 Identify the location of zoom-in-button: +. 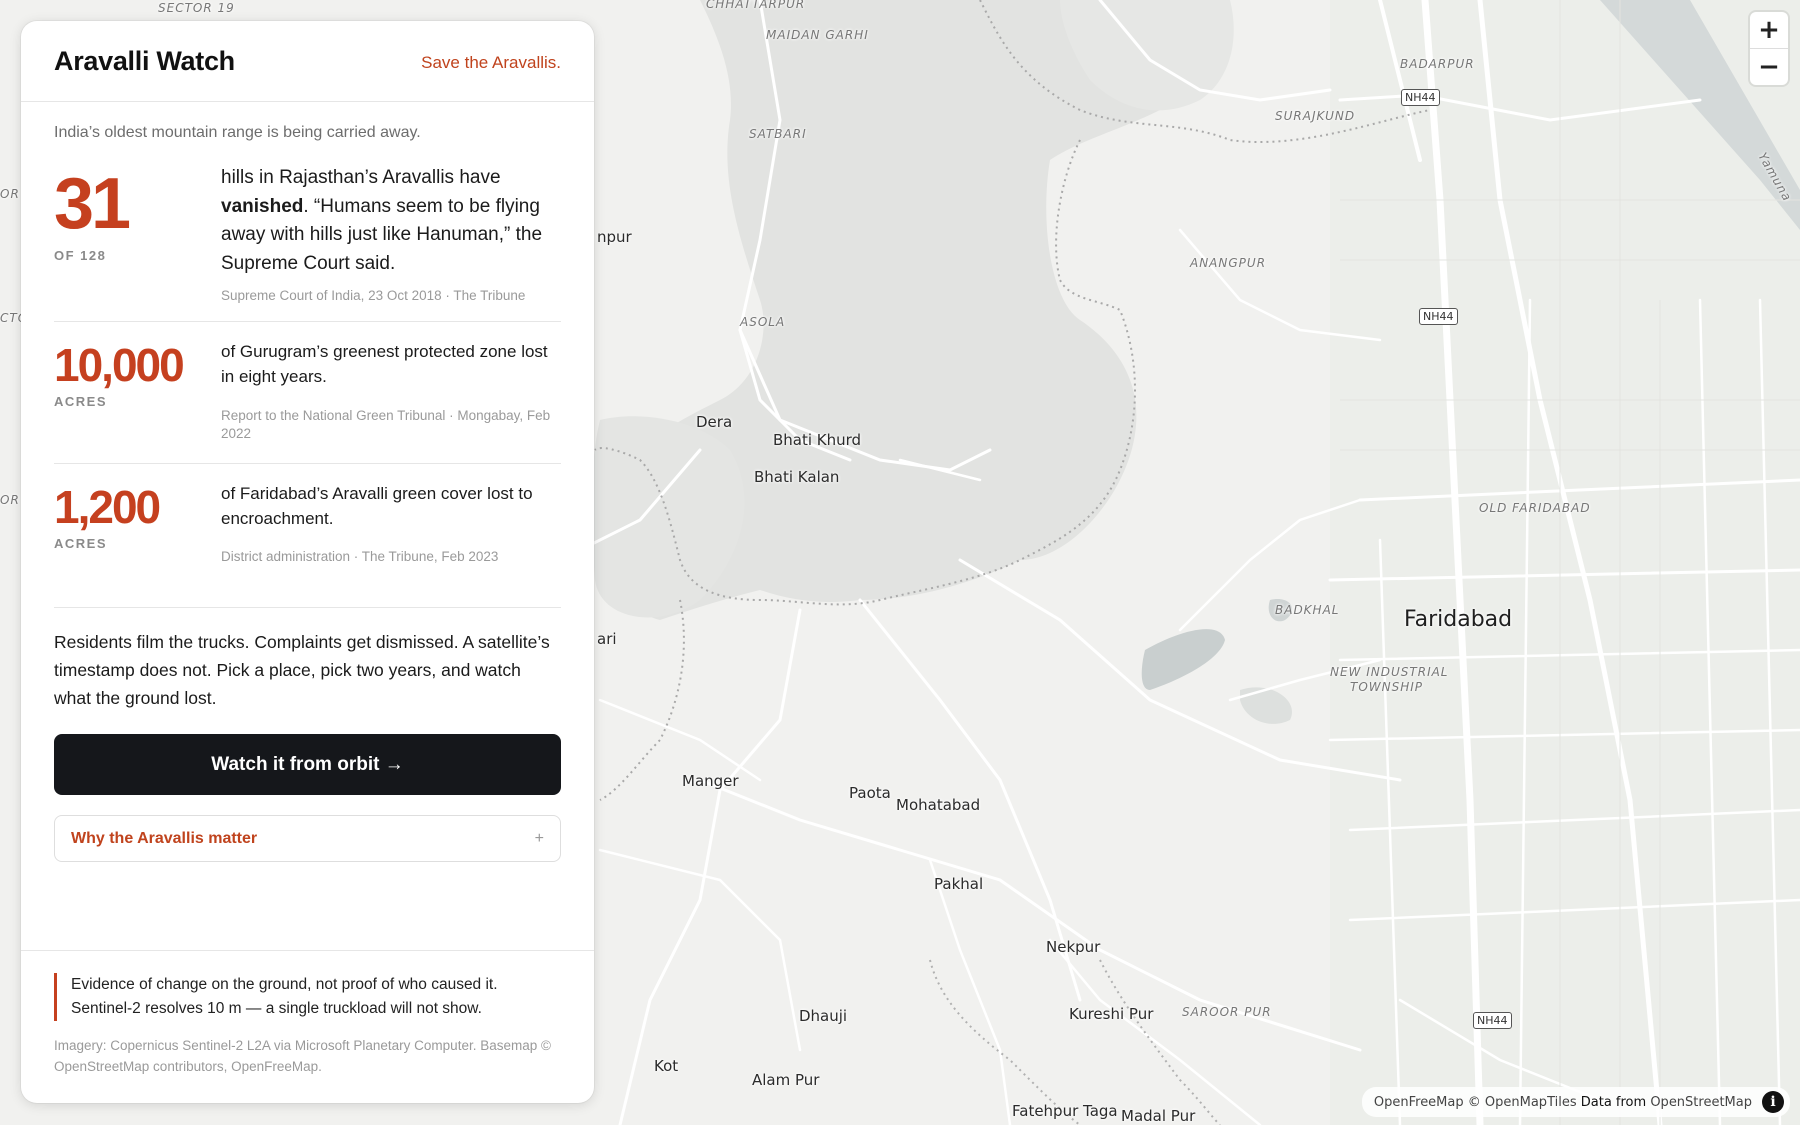
(1769, 30).